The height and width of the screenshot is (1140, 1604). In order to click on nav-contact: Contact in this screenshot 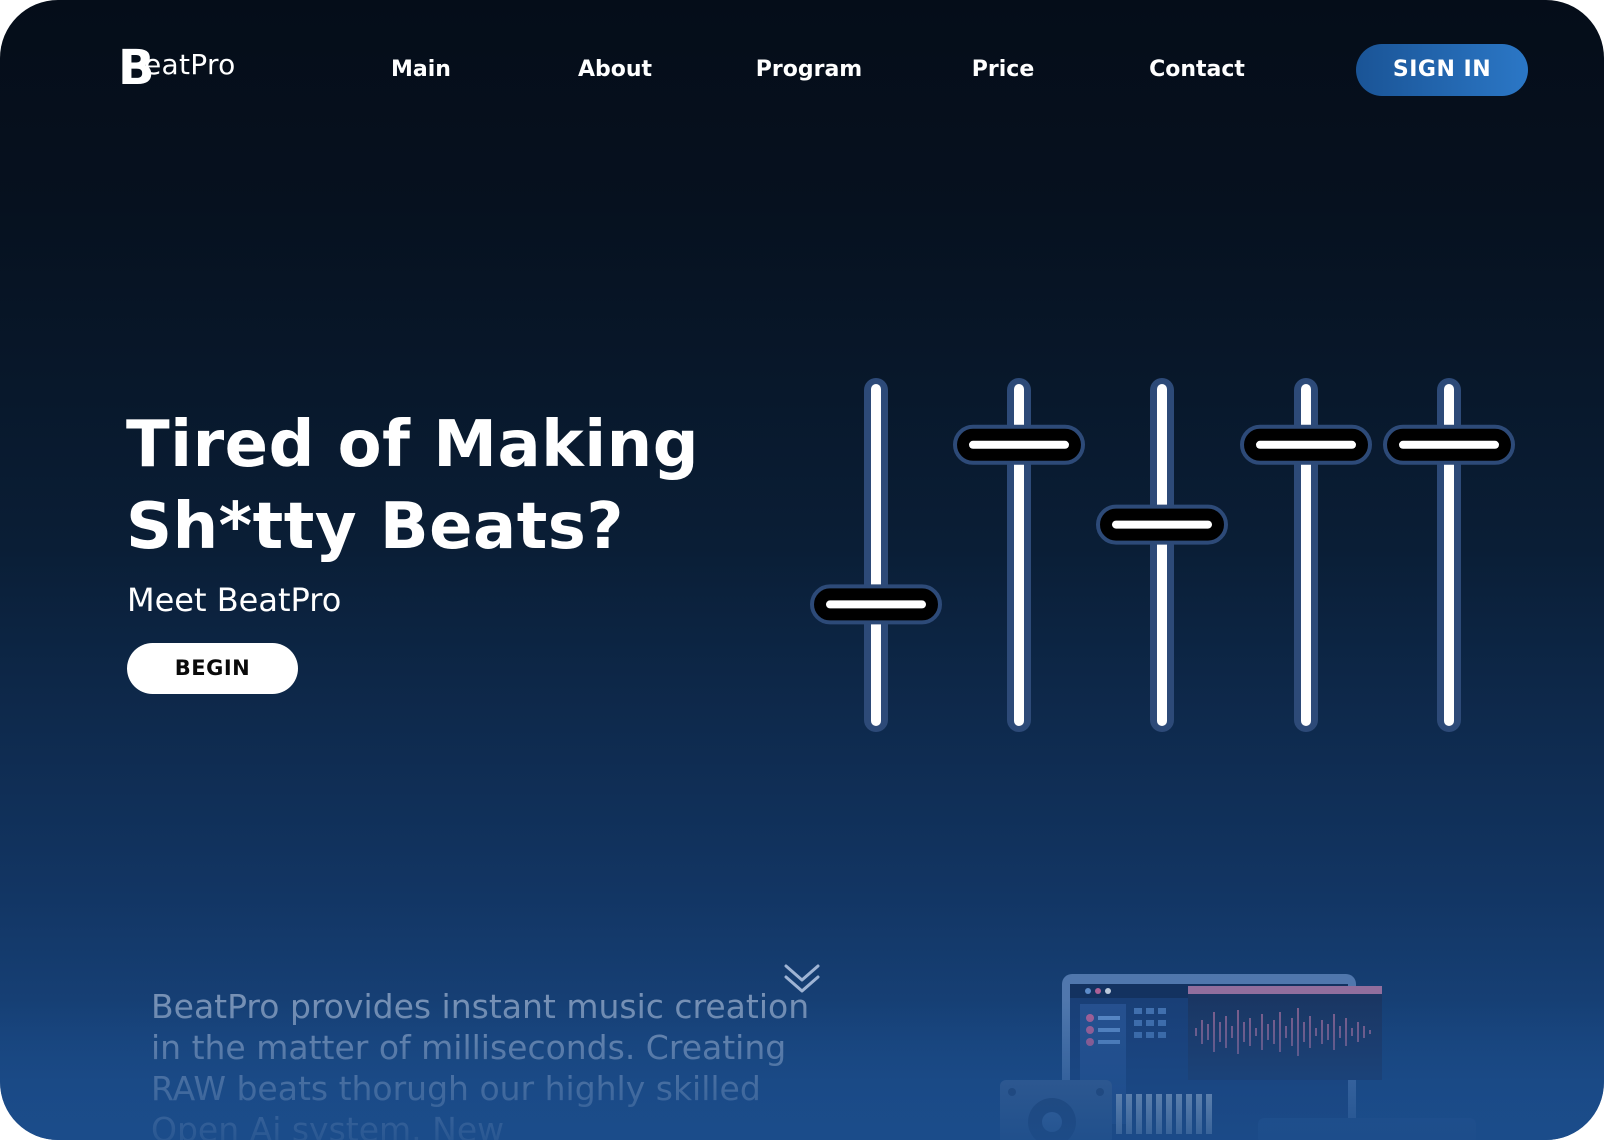, I will do `click(1197, 70)`.